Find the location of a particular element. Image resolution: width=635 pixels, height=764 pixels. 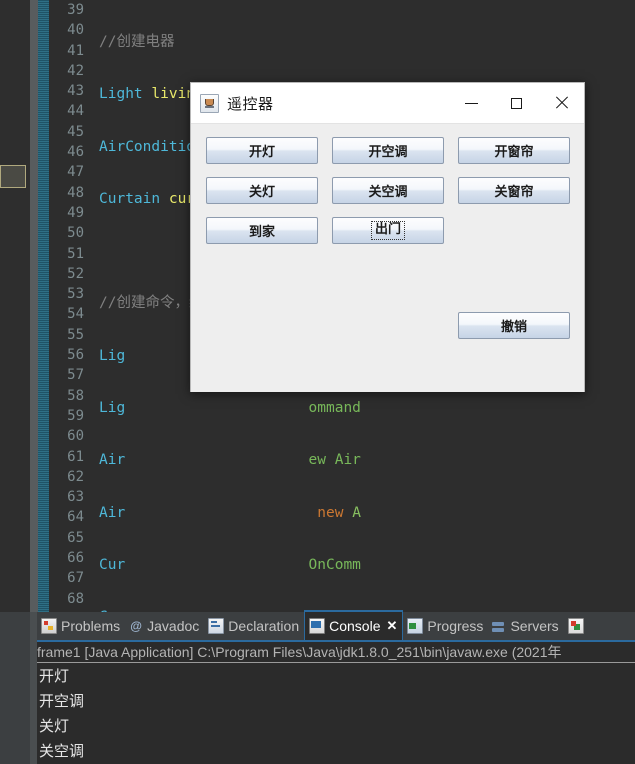

line-number: 57 is located at coordinates (75, 375).